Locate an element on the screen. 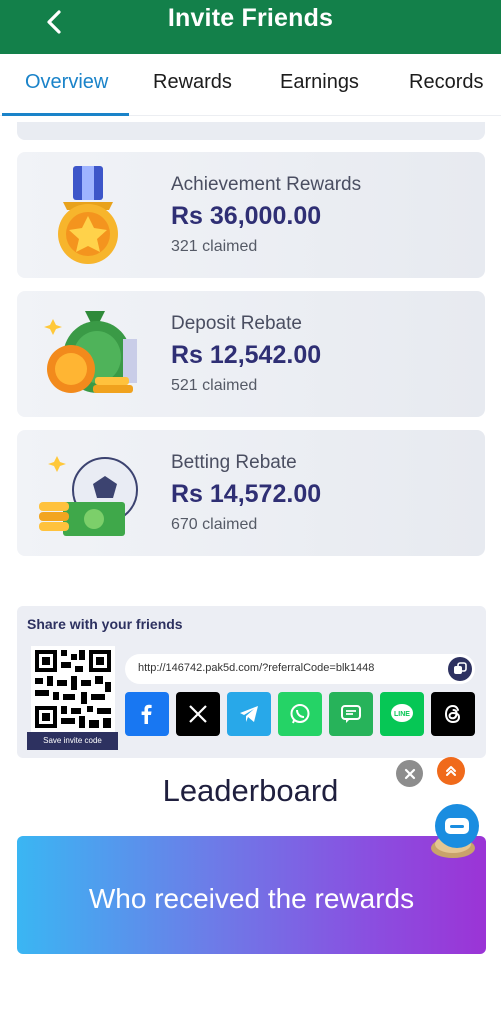 Image resolution: width=501 pixels, height=1024 pixels. active-tab-indicator is located at coordinates (65, 114).